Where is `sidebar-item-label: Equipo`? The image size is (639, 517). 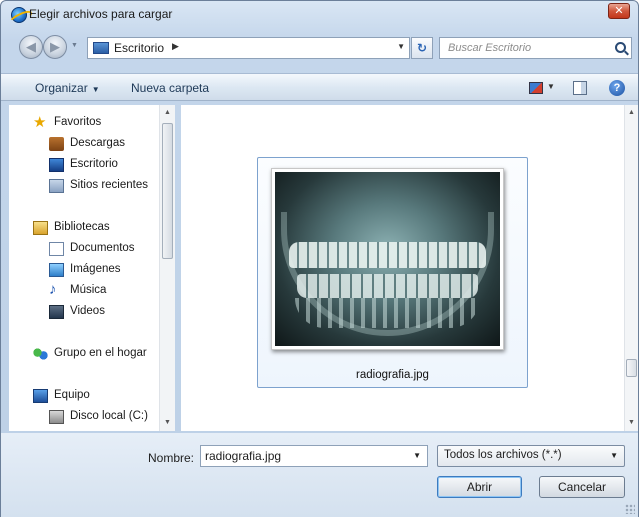
sidebar-item-label: Equipo is located at coordinates (72, 395).